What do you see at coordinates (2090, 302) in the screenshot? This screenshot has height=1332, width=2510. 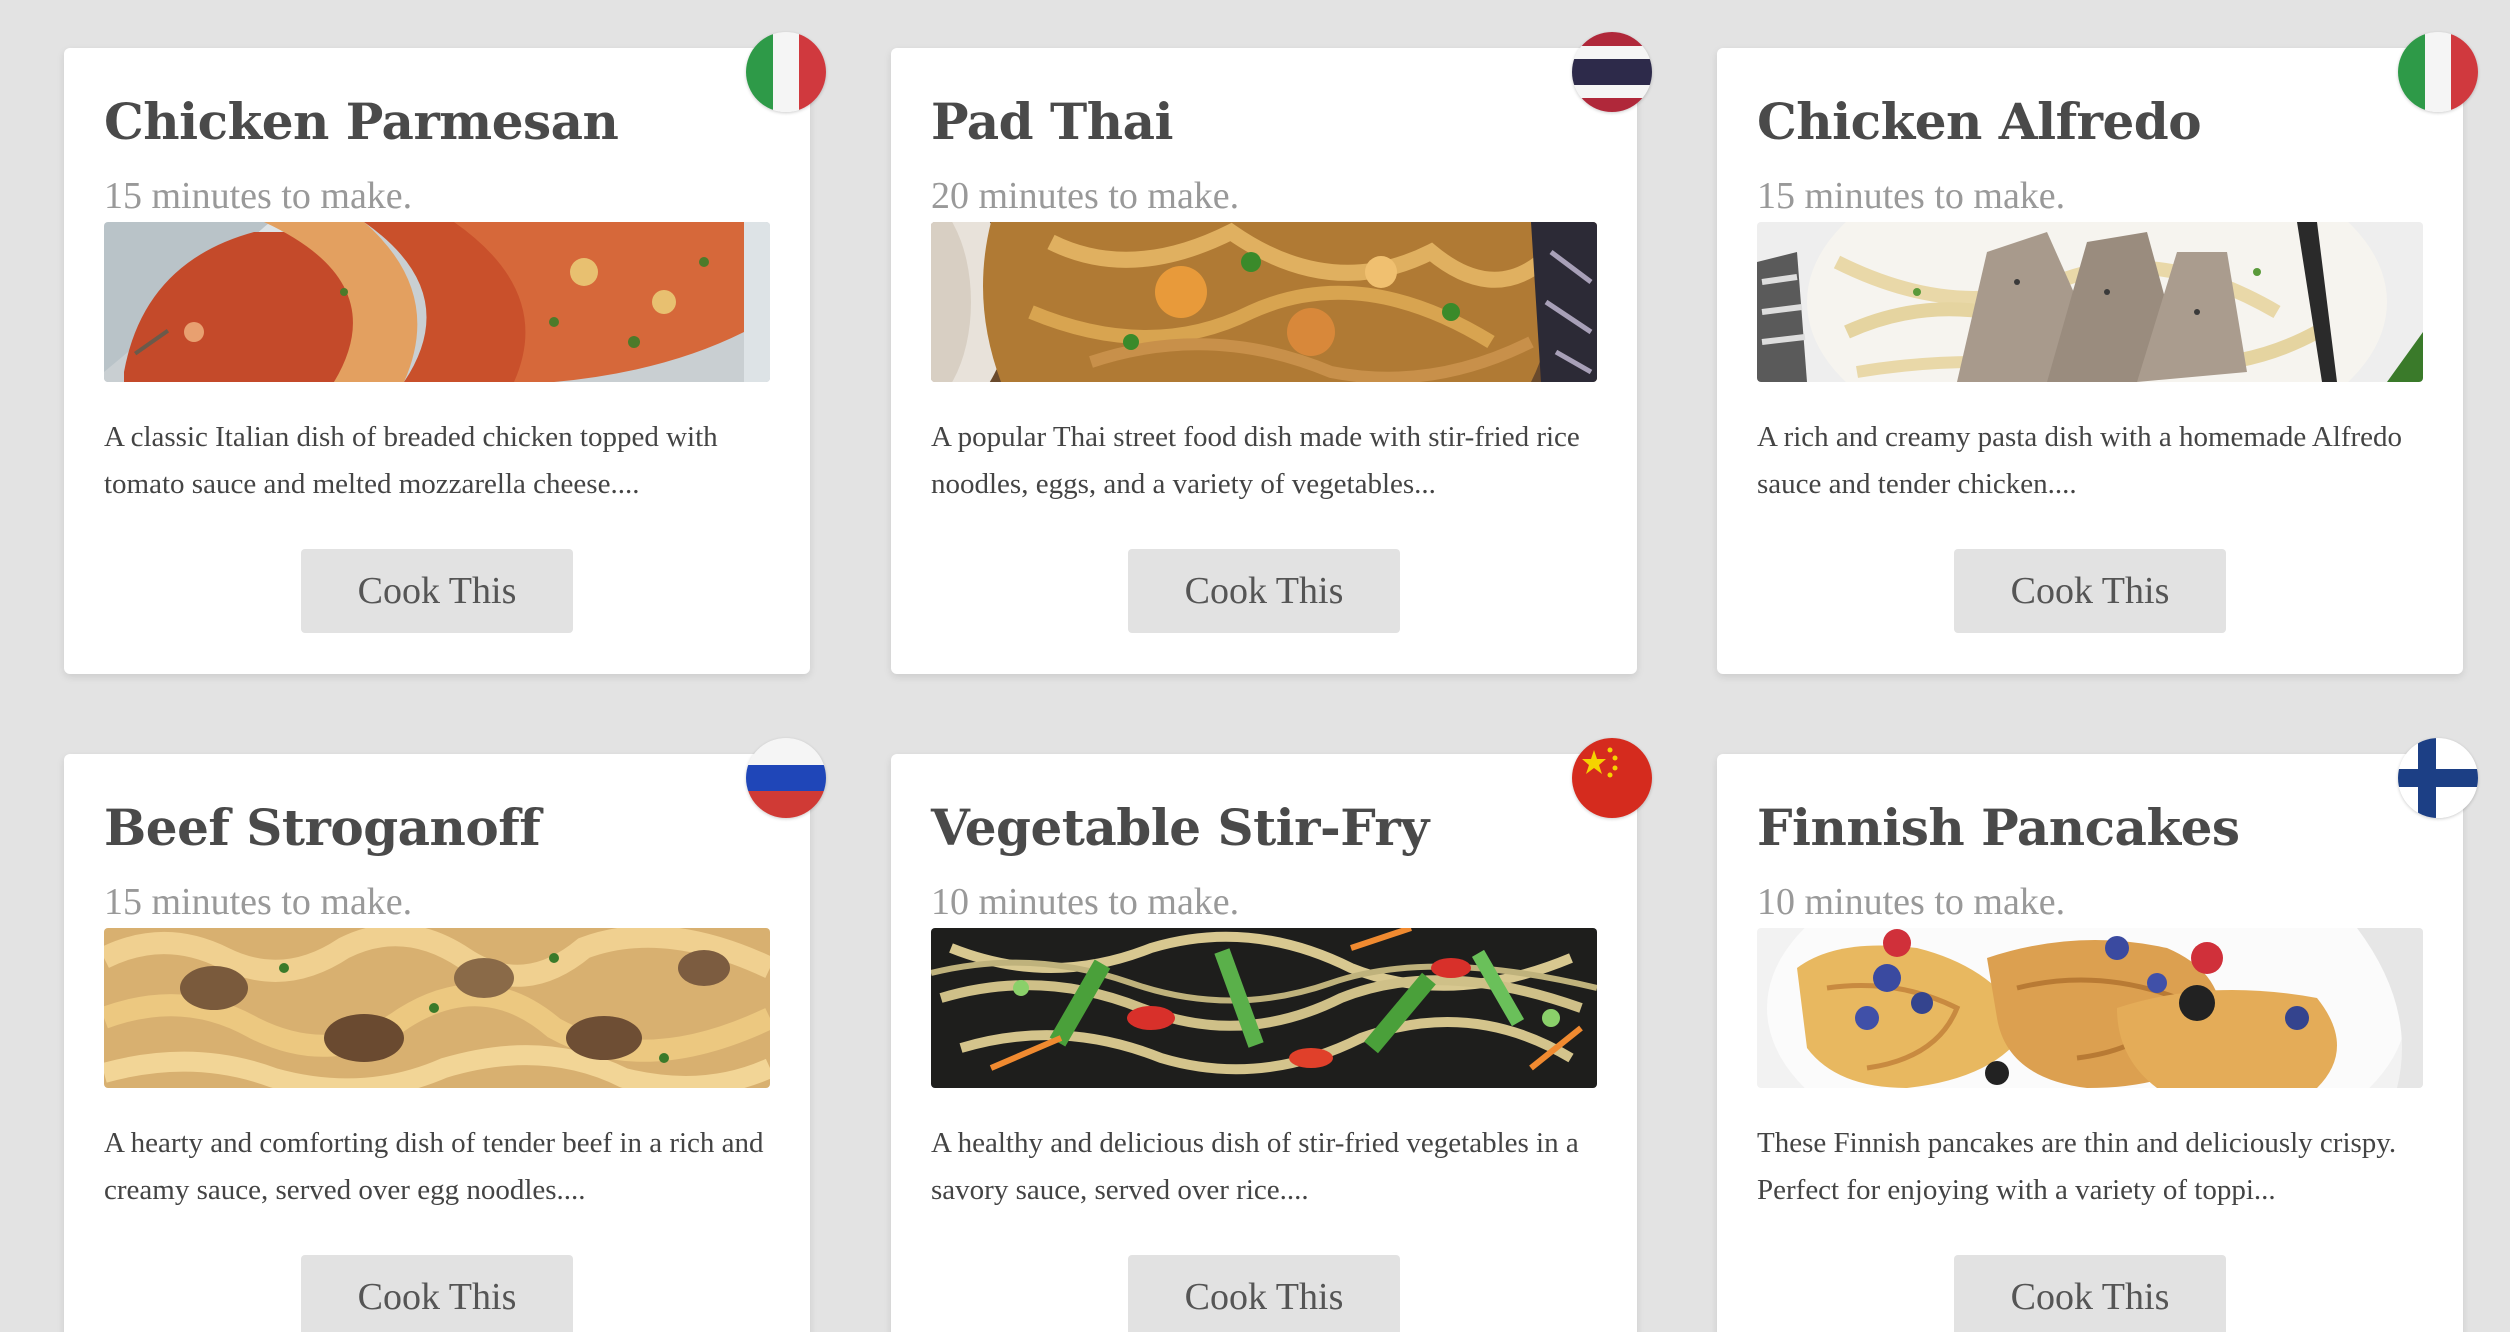 I see `chicken-alfredo-photo` at bounding box center [2090, 302].